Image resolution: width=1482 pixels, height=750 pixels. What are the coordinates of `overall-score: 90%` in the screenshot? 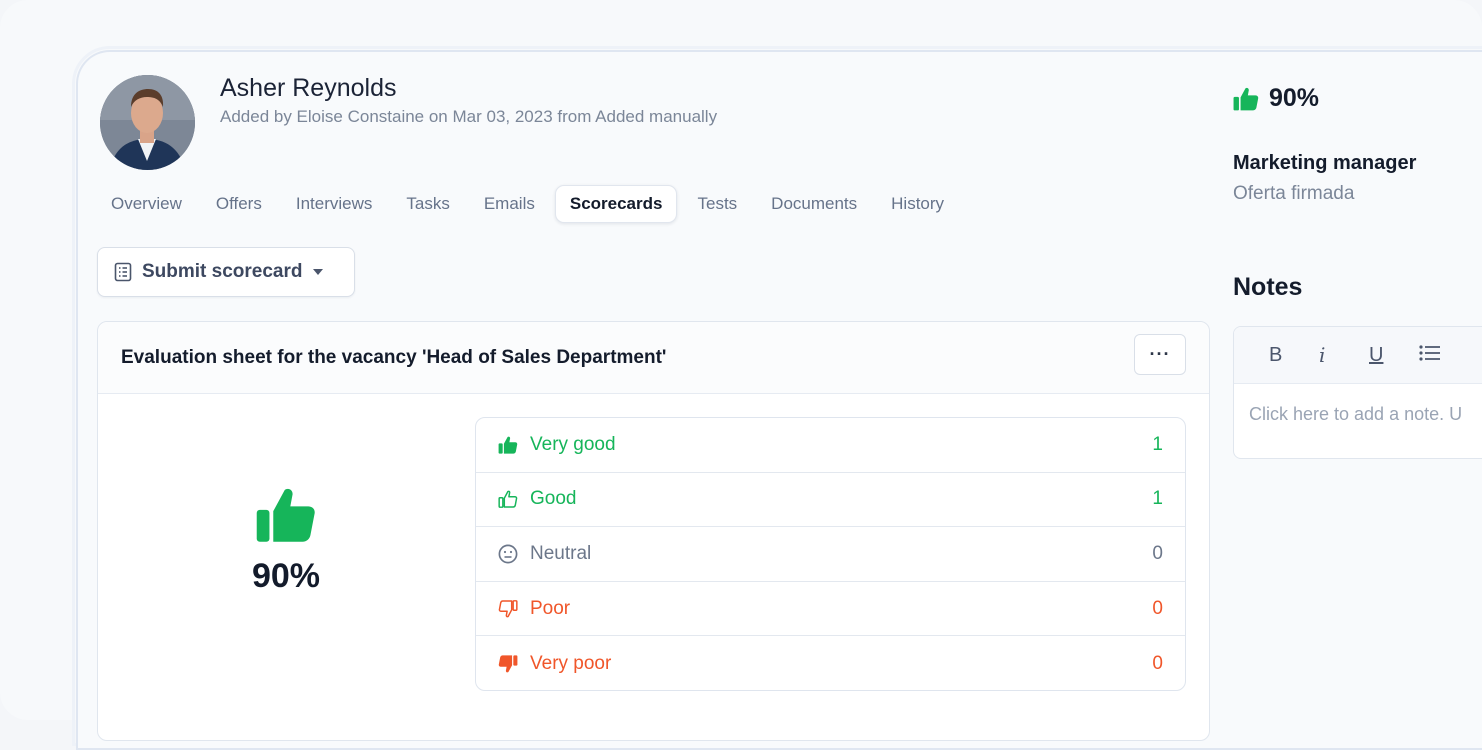 It's located at (1276, 98).